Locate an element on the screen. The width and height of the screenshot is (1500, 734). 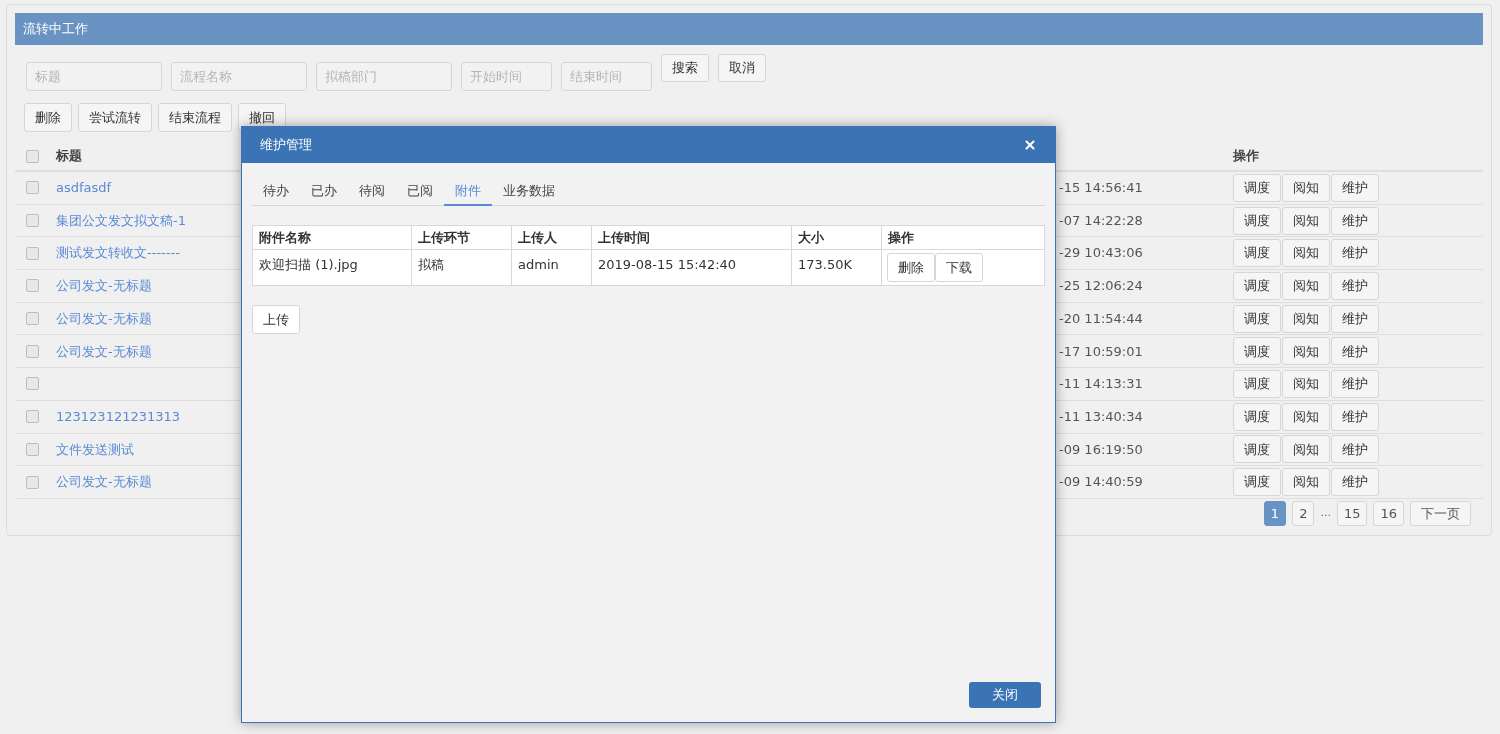
table-cell: admin is located at coordinates (552, 267).